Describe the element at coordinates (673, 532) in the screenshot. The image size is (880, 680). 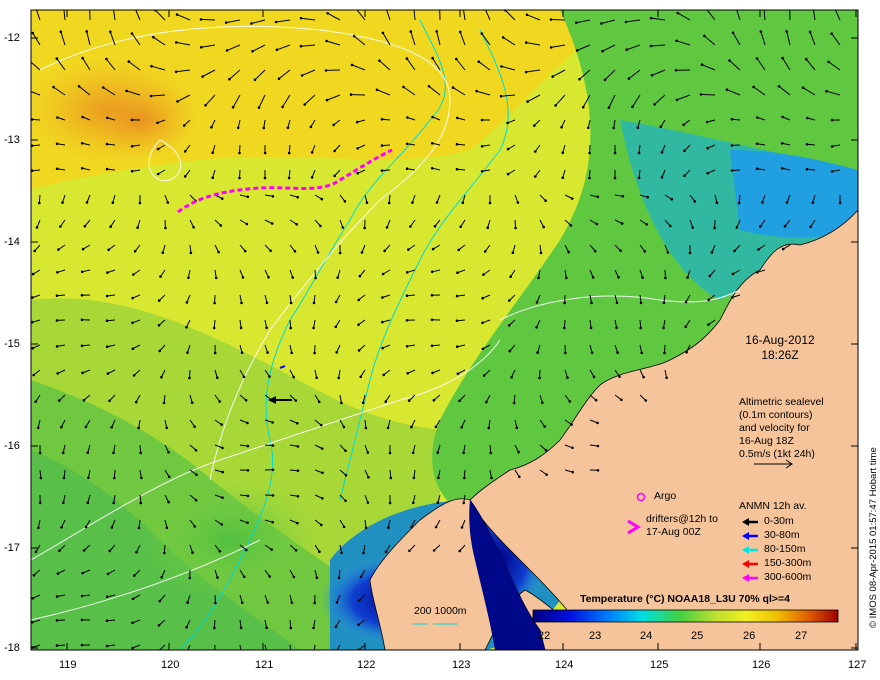
I see `drifters-line-2: 17-Aug 00Z` at that location.